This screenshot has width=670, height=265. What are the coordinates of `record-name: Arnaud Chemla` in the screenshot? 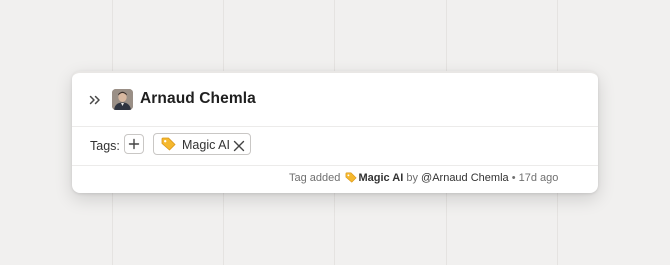 It's located at (198, 98).